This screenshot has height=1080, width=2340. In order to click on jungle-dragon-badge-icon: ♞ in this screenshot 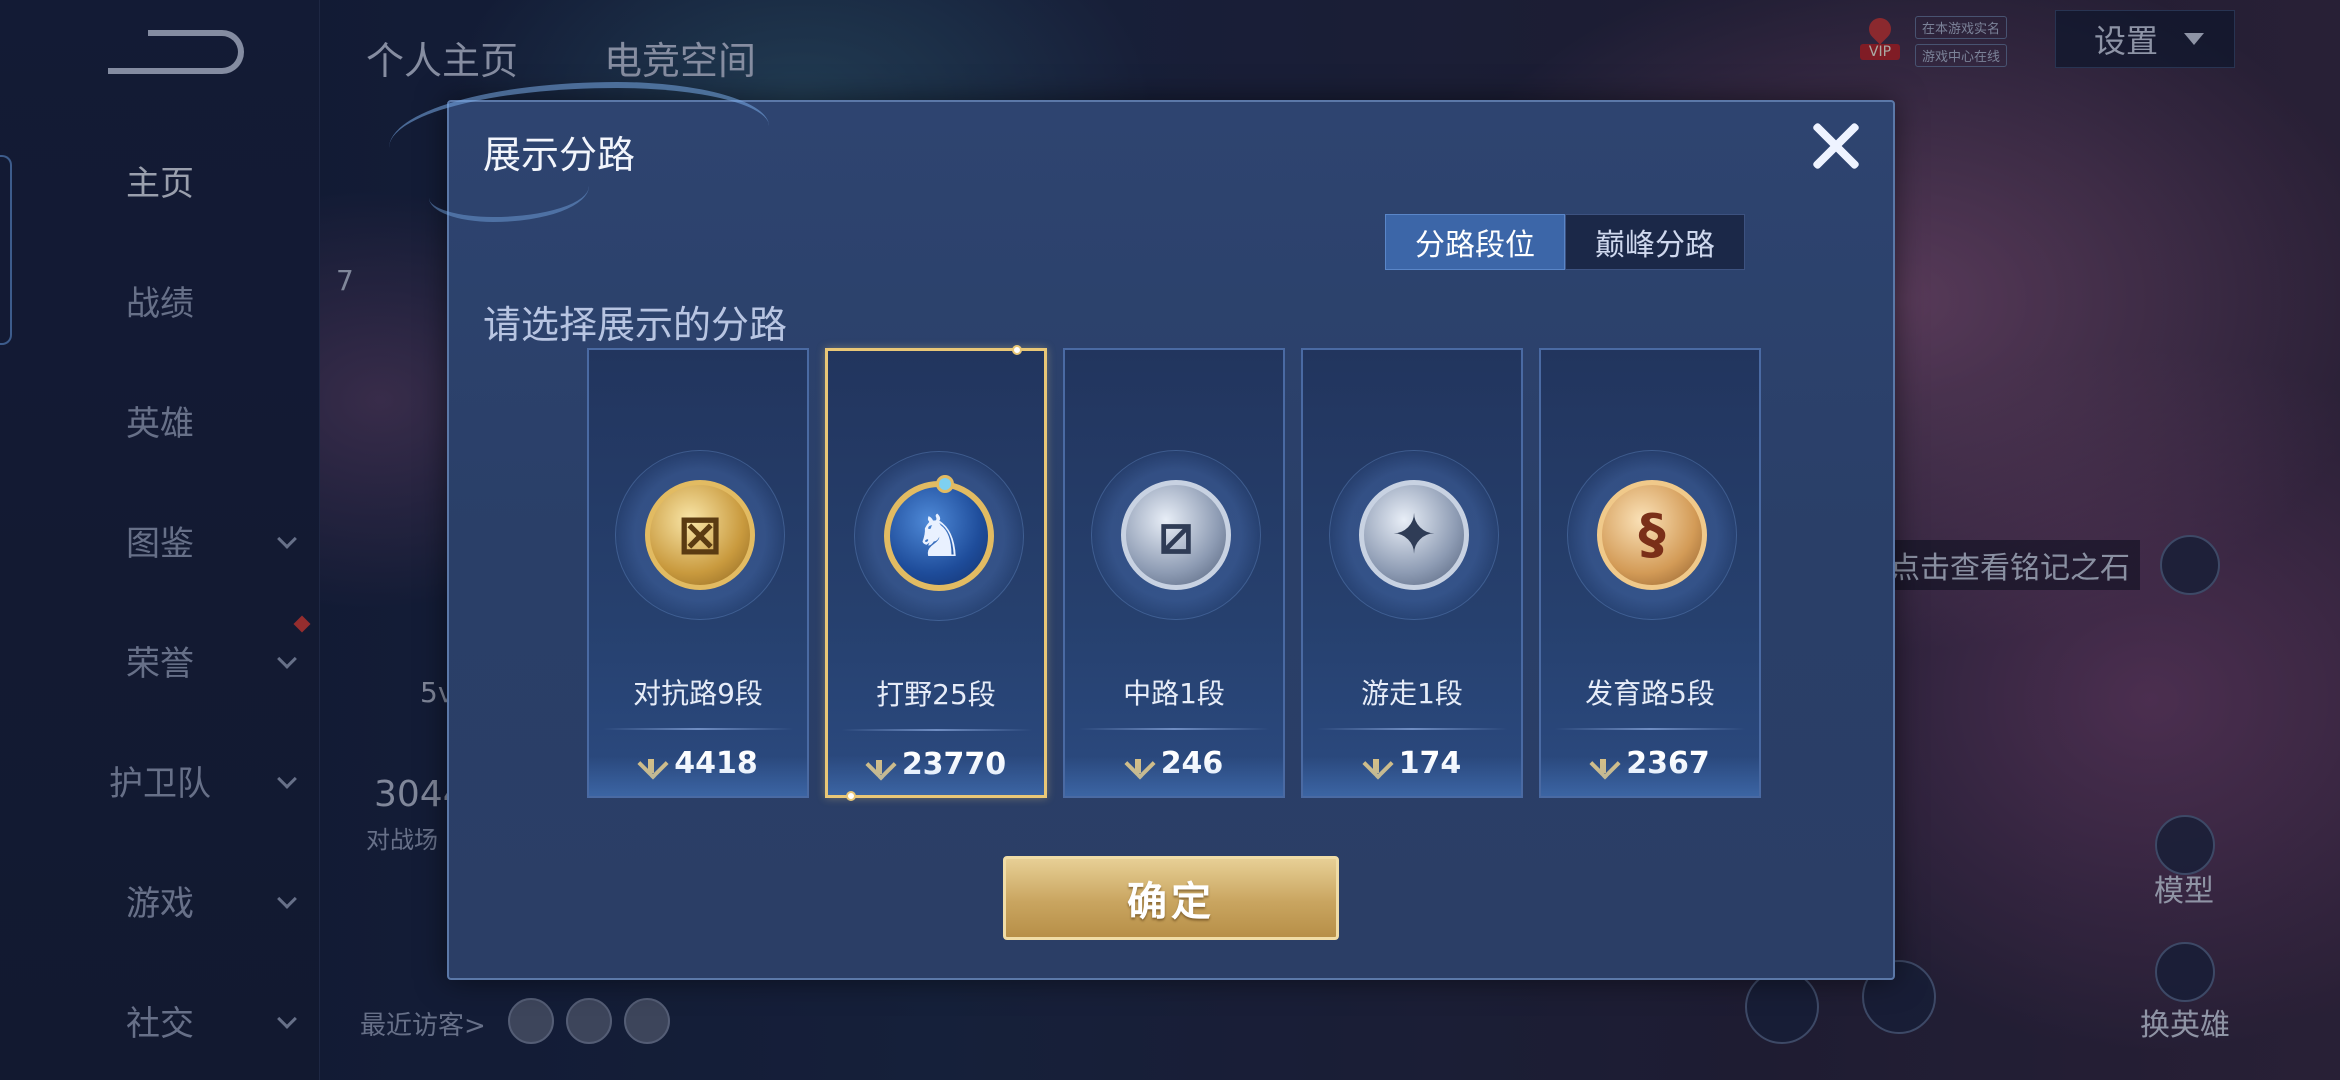, I will do `click(939, 533)`.